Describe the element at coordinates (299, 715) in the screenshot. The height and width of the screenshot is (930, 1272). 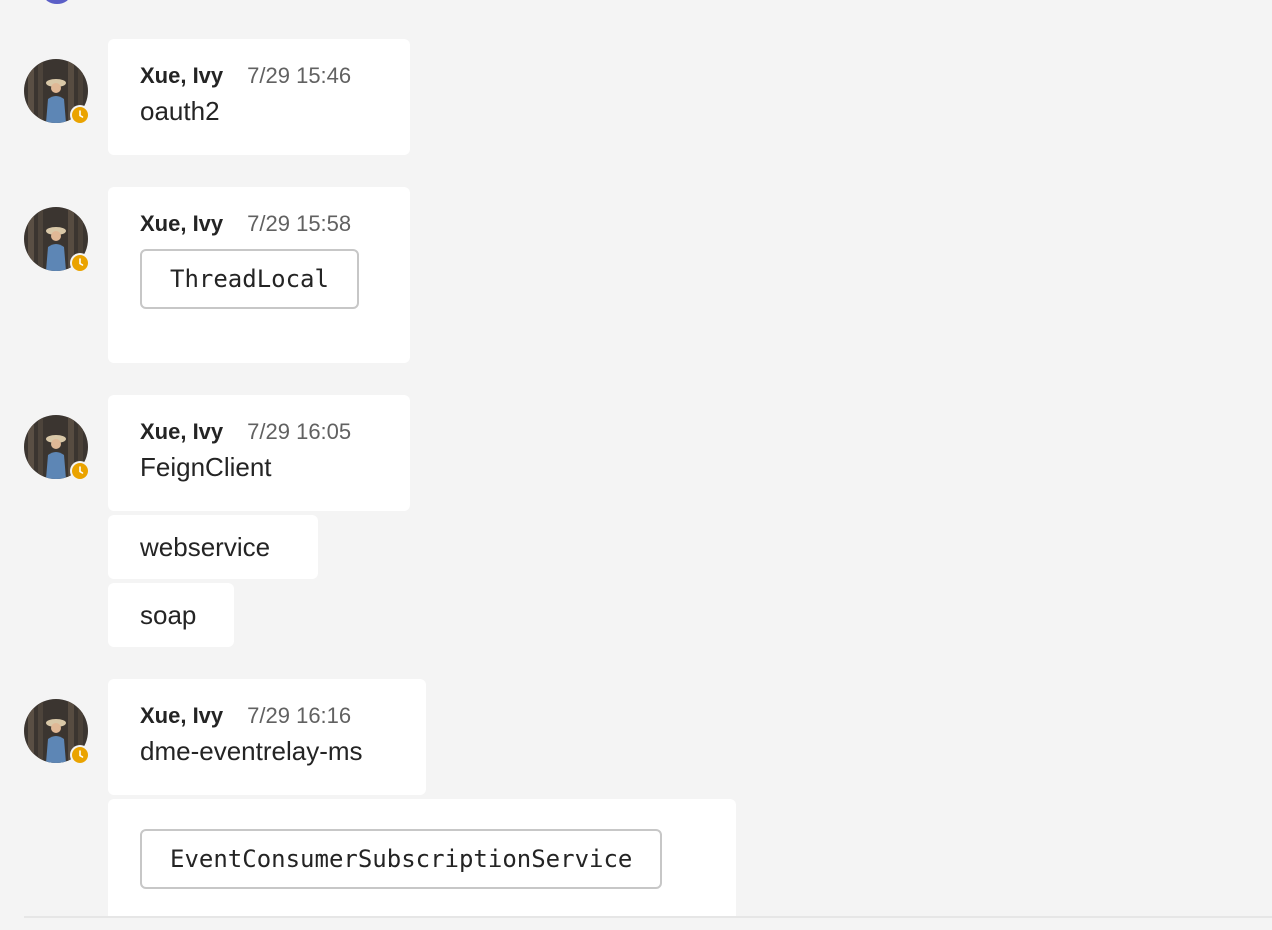
I see `timestamp: 7/29 16:16` at that location.